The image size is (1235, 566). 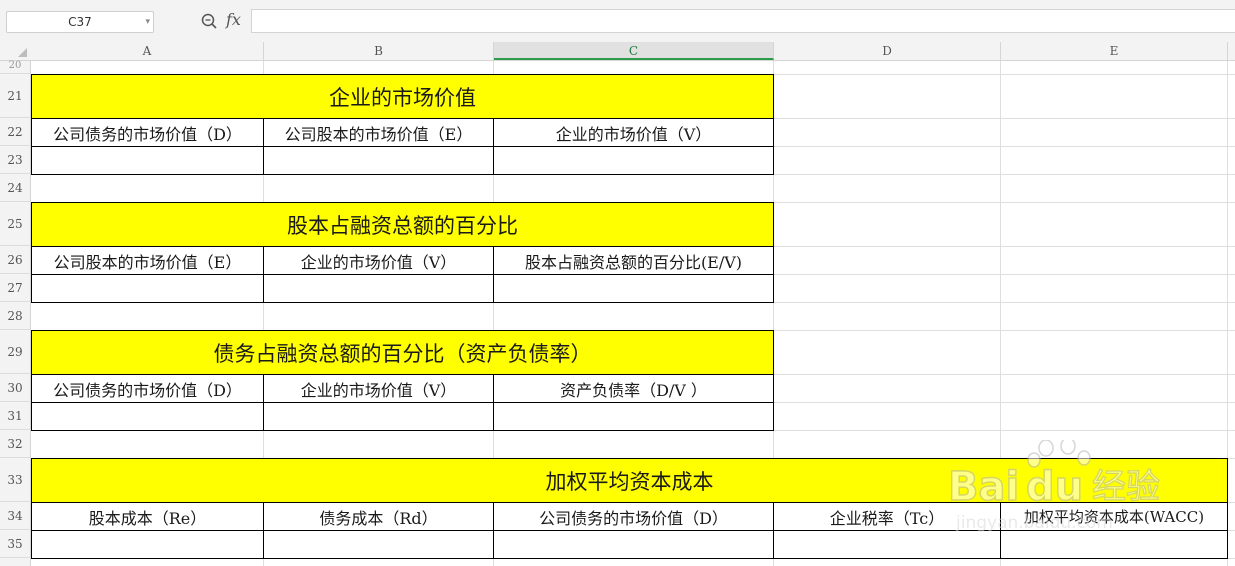 What do you see at coordinates (1034, 523) in the screenshot?
I see `watermark-url: jingyan.baidu.com` at bounding box center [1034, 523].